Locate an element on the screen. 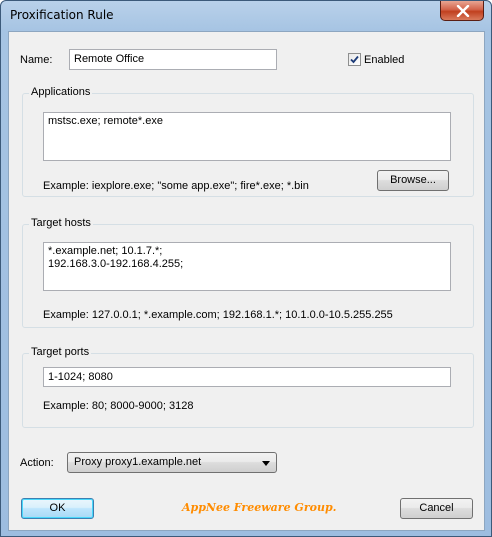  target-ports-group-label: Target ports is located at coordinates (60, 352).